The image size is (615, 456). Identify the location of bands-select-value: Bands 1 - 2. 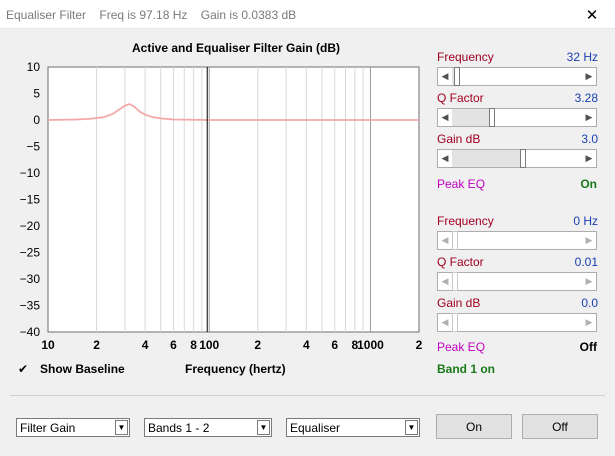
(179, 428).